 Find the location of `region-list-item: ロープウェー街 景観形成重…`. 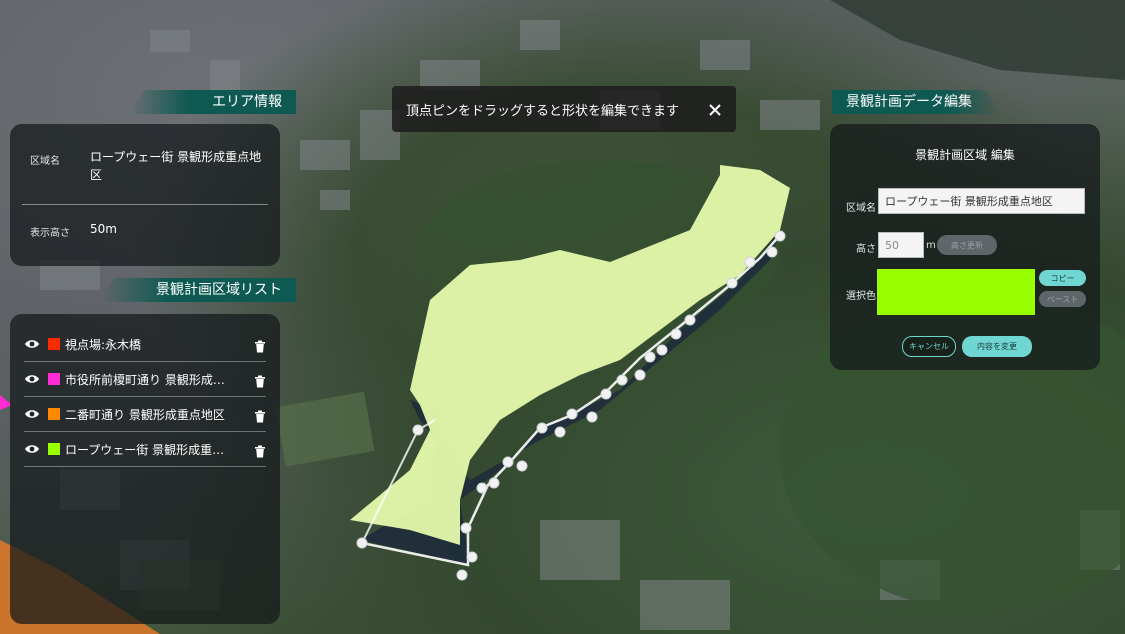

region-list-item: ロープウェー街 景観形成重… is located at coordinates (145, 449).